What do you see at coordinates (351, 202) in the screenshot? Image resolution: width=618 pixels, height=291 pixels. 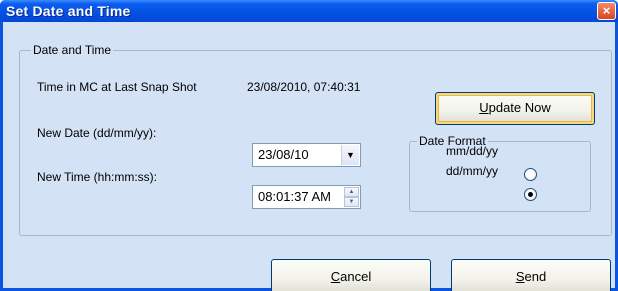 I see `spin-down-icon: ▼` at bounding box center [351, 202].